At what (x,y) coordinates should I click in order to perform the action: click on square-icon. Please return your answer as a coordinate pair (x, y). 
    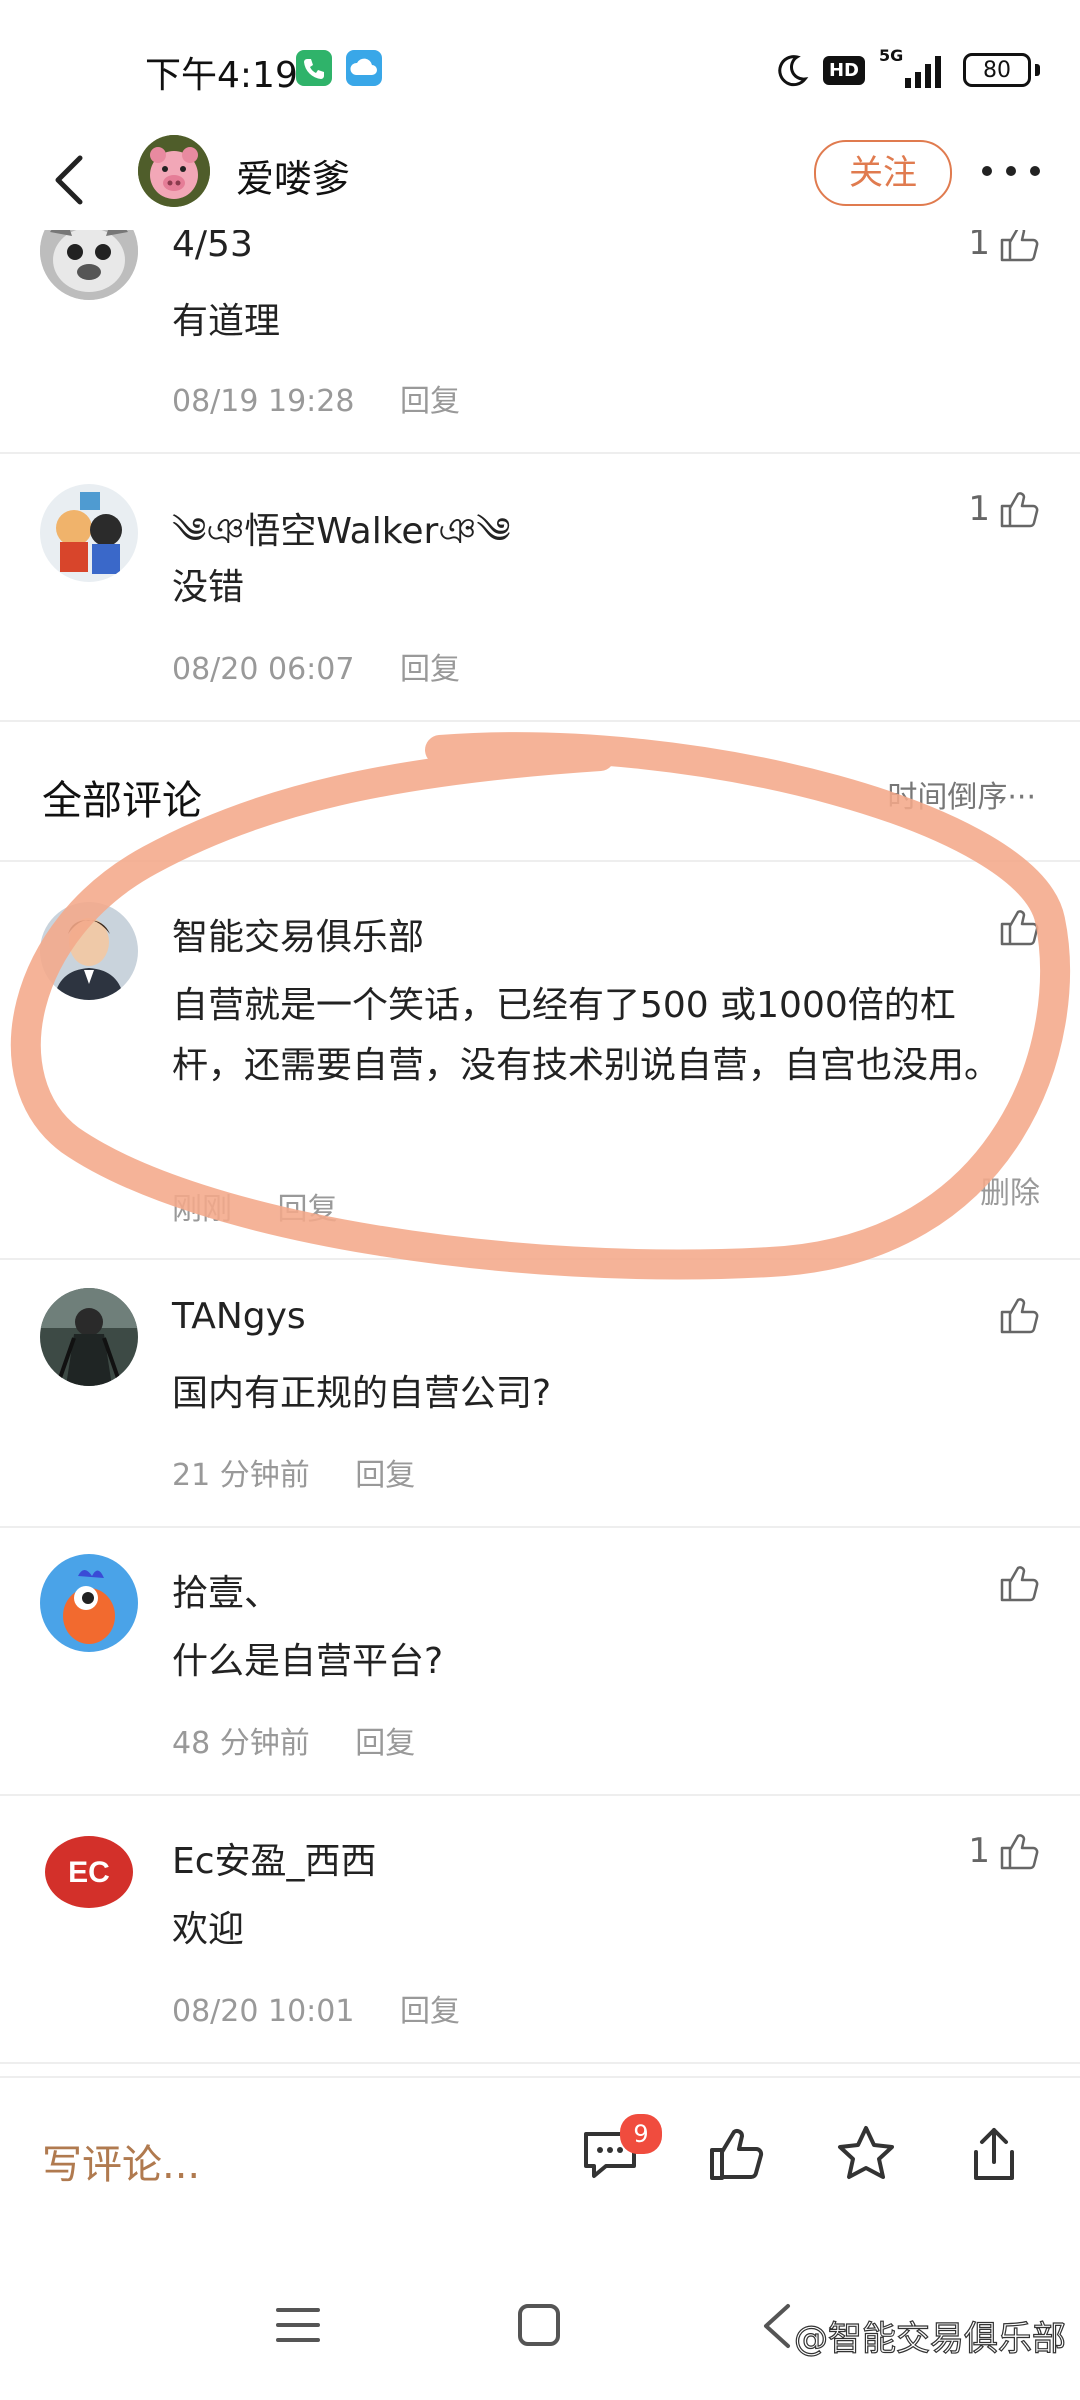
    Looking at the image, I should click on (539, 2325).